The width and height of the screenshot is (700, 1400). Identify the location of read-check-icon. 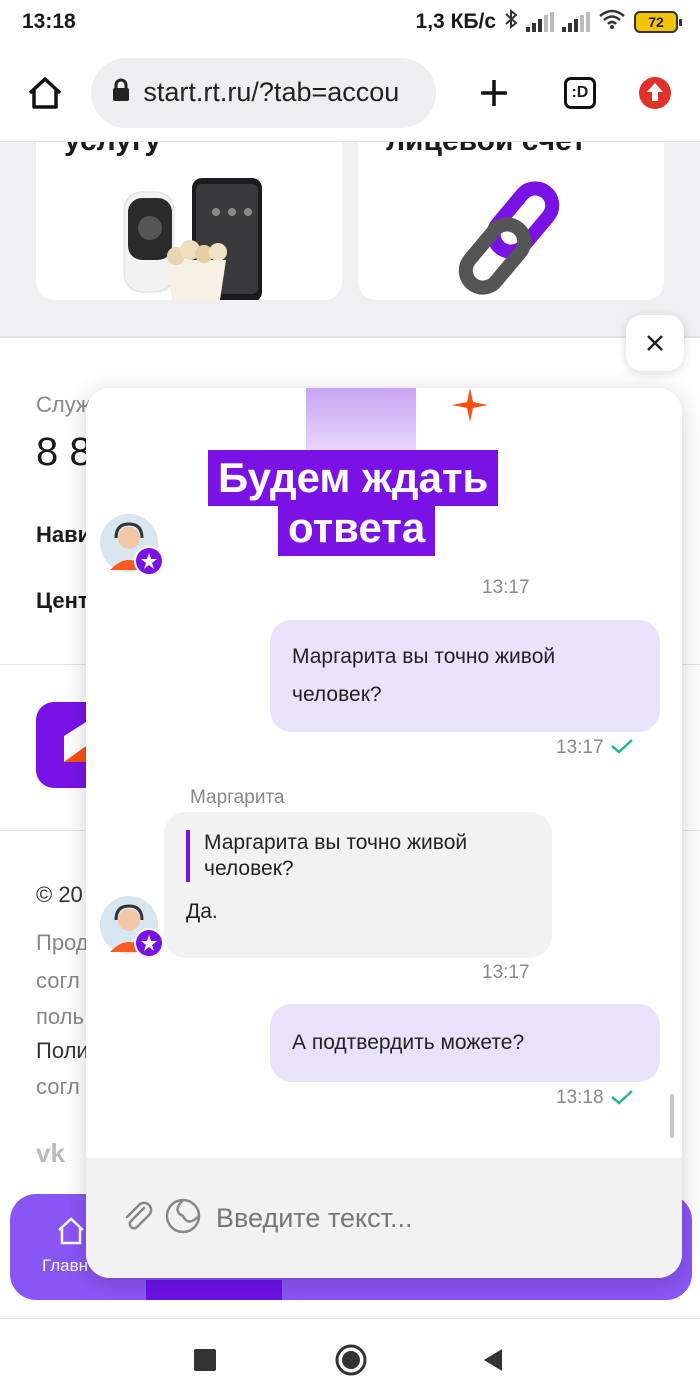
(622, 748).